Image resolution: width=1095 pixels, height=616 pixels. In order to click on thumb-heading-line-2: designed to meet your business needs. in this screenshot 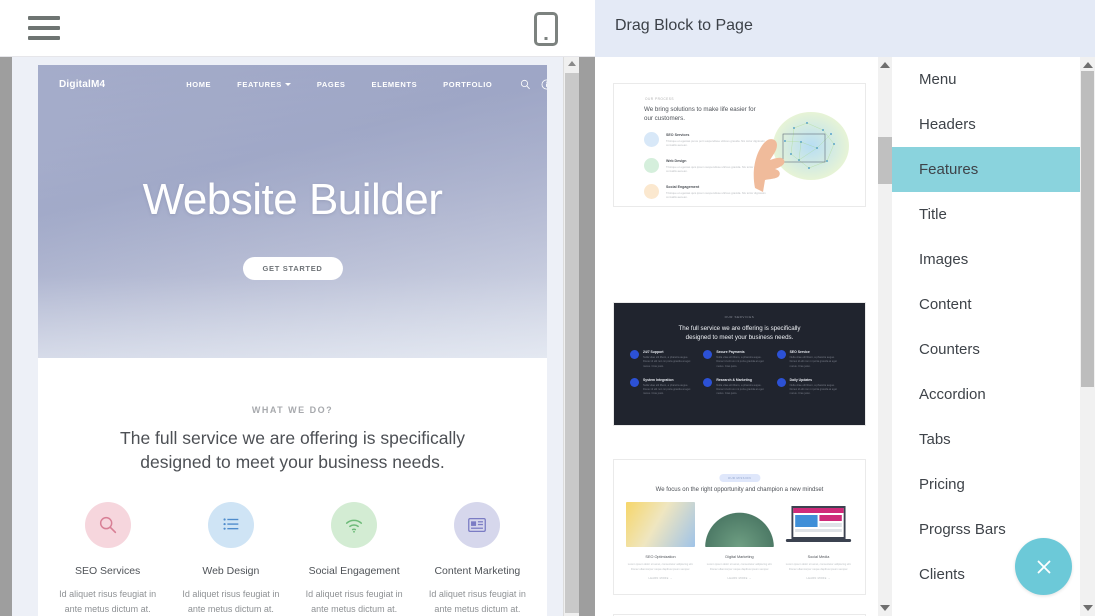, I will do `click(739, 338)`.